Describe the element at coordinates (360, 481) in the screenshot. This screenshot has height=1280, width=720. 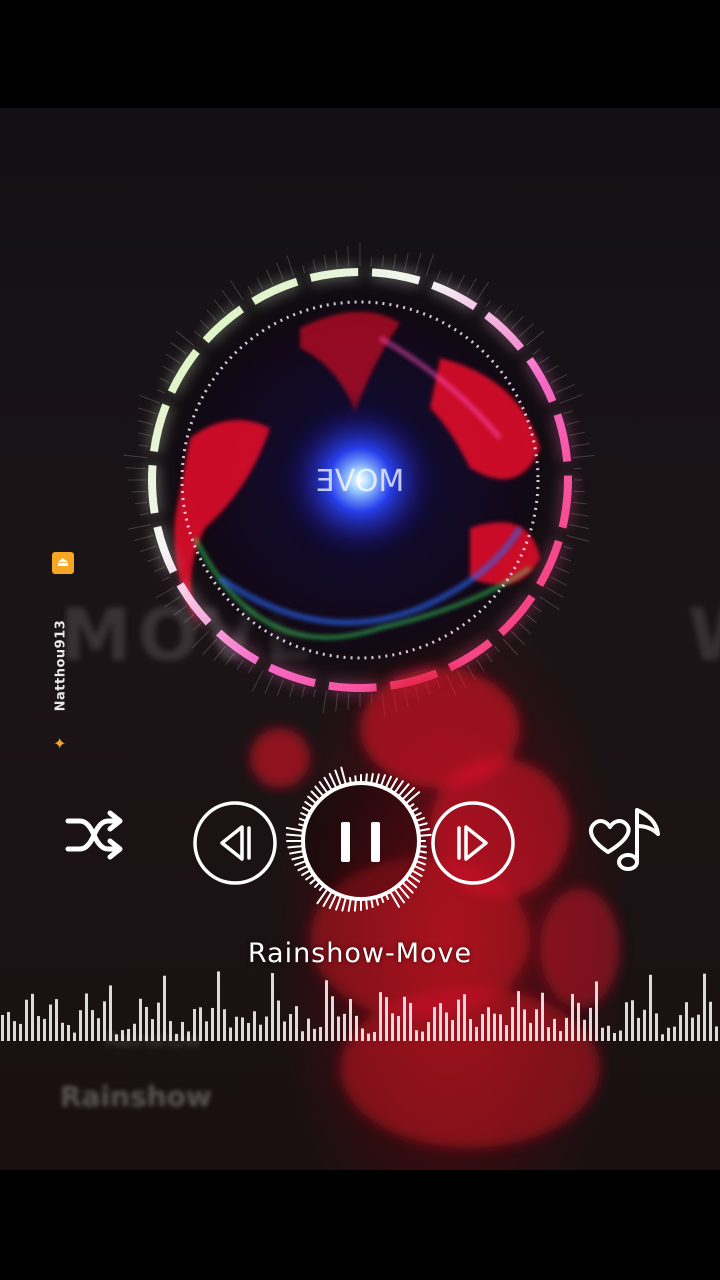
I see `center-logo-text: MOVE` at that location.